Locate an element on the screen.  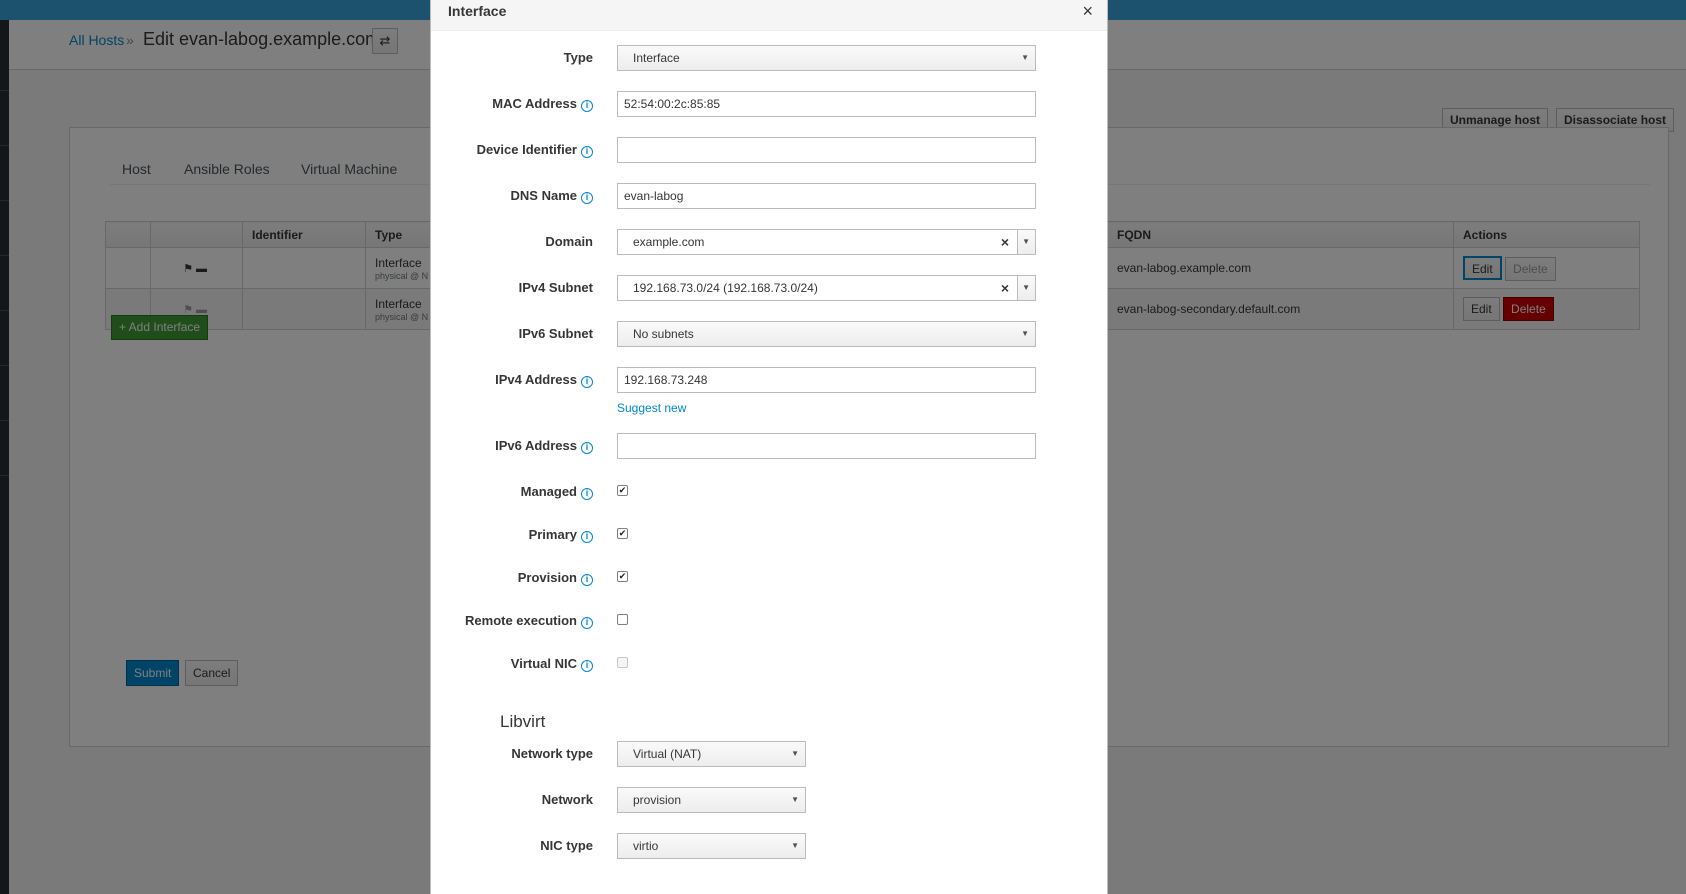
ipv6-subnet-label: IPv6 Subnet is located at coordinates (556, 333).